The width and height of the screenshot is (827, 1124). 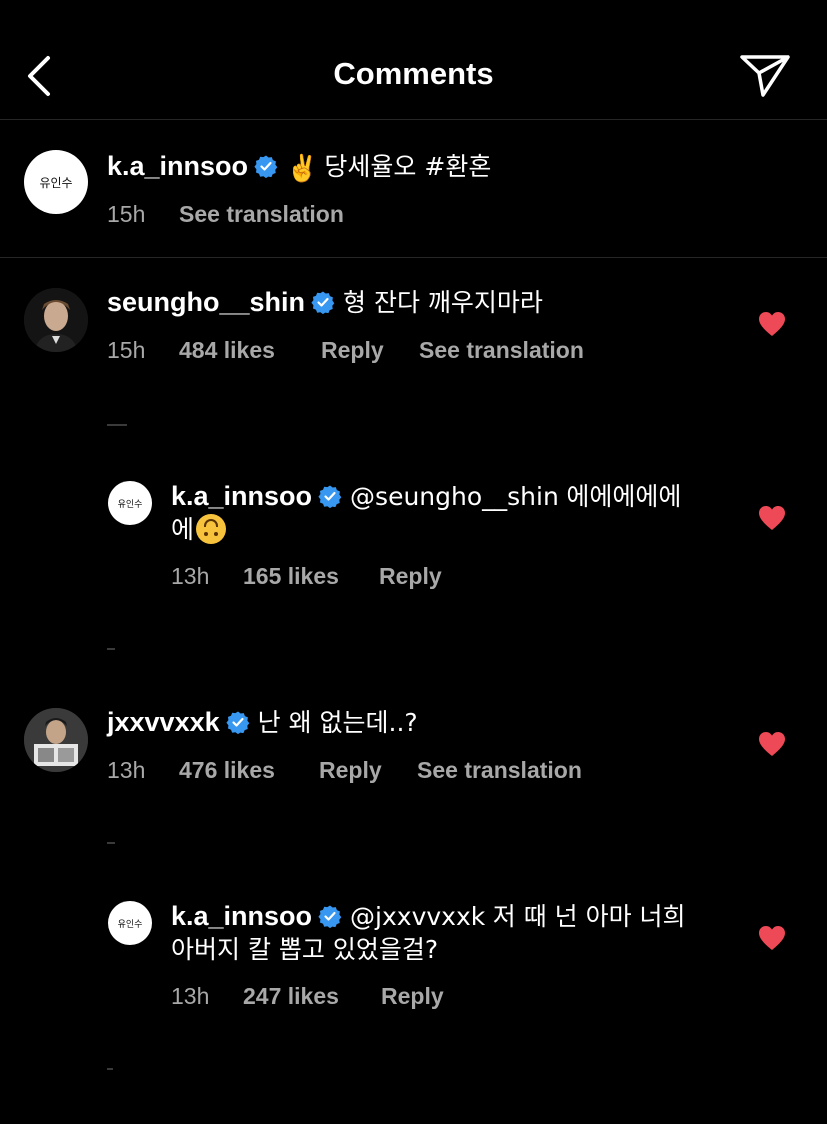 I want to click on share-icon, so click(x=765, y=76).